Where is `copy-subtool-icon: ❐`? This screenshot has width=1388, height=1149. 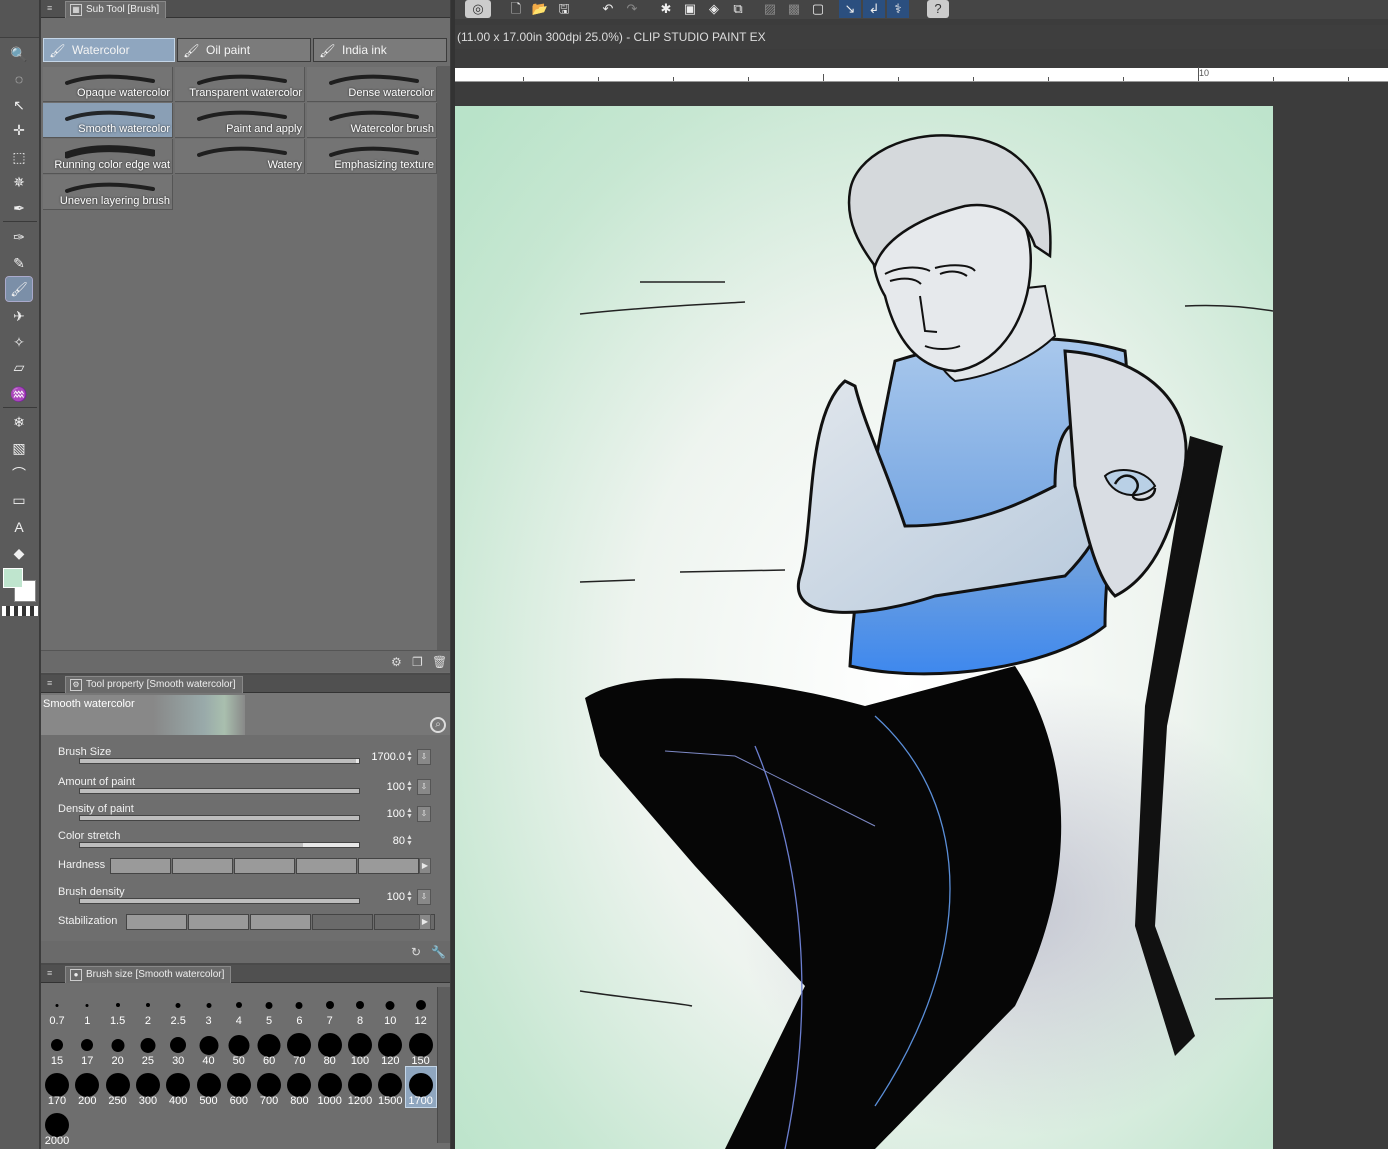
copy-subtool-icon: ❐ is located at coordinates (419, 662).